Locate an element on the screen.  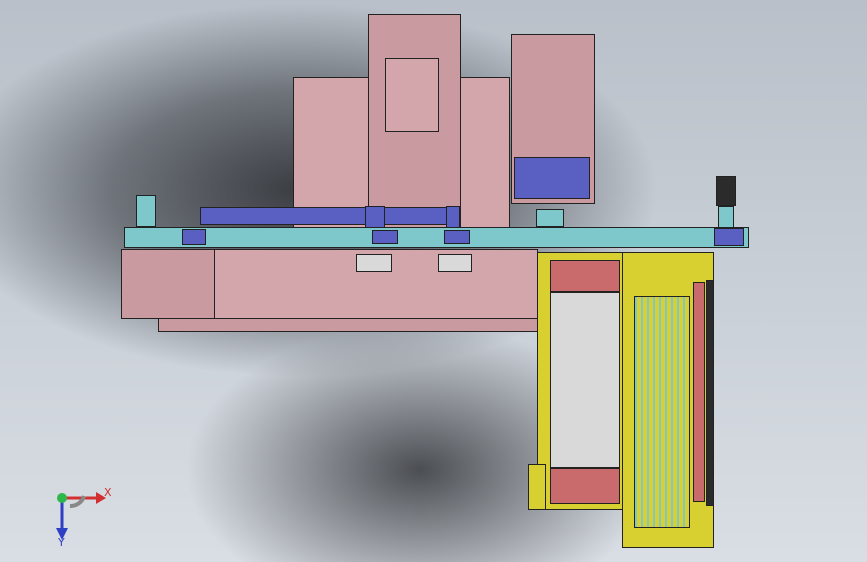
magazine-side-strip is located at coordinates (699, 392).